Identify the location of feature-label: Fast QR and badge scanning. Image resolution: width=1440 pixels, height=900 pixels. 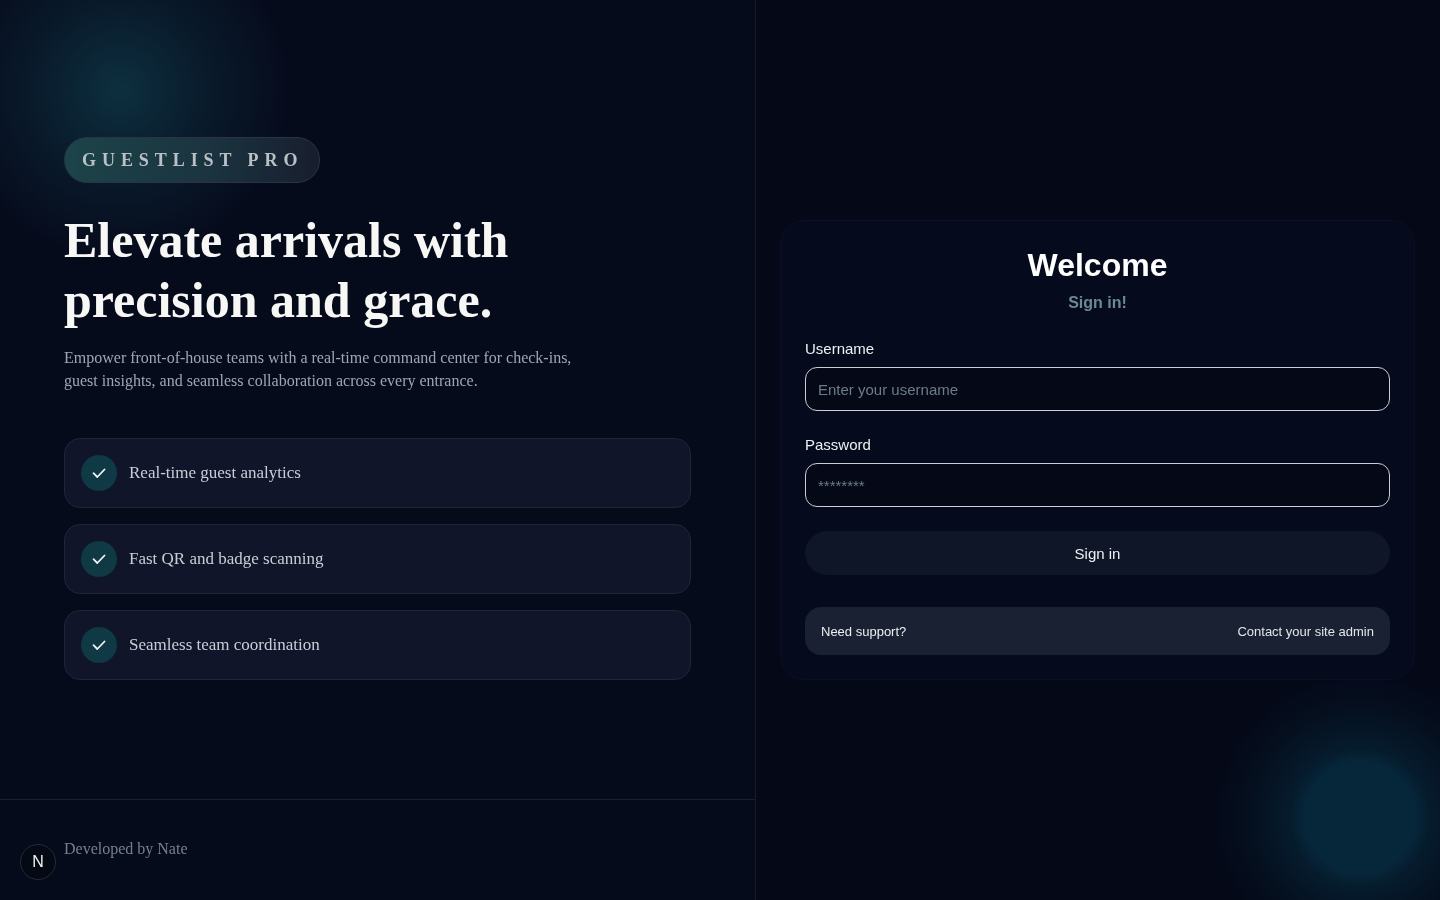
(226, 559).